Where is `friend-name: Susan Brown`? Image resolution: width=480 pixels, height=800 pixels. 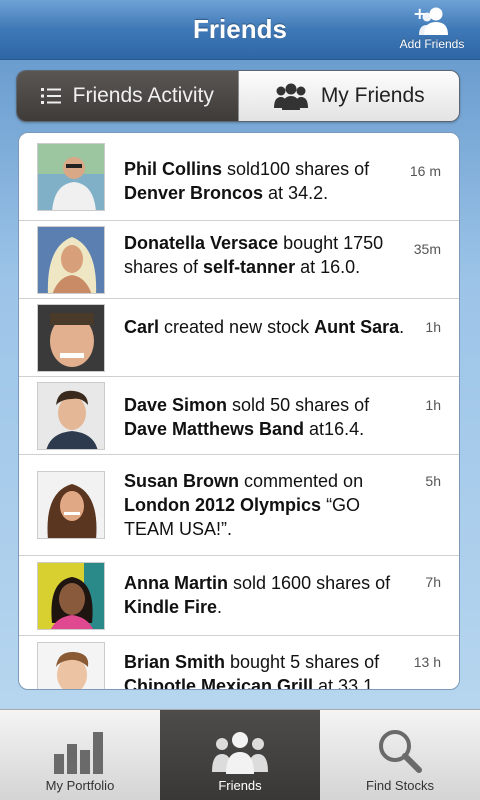
friend-name: Susan Brown is located at coordinates (182, 481).